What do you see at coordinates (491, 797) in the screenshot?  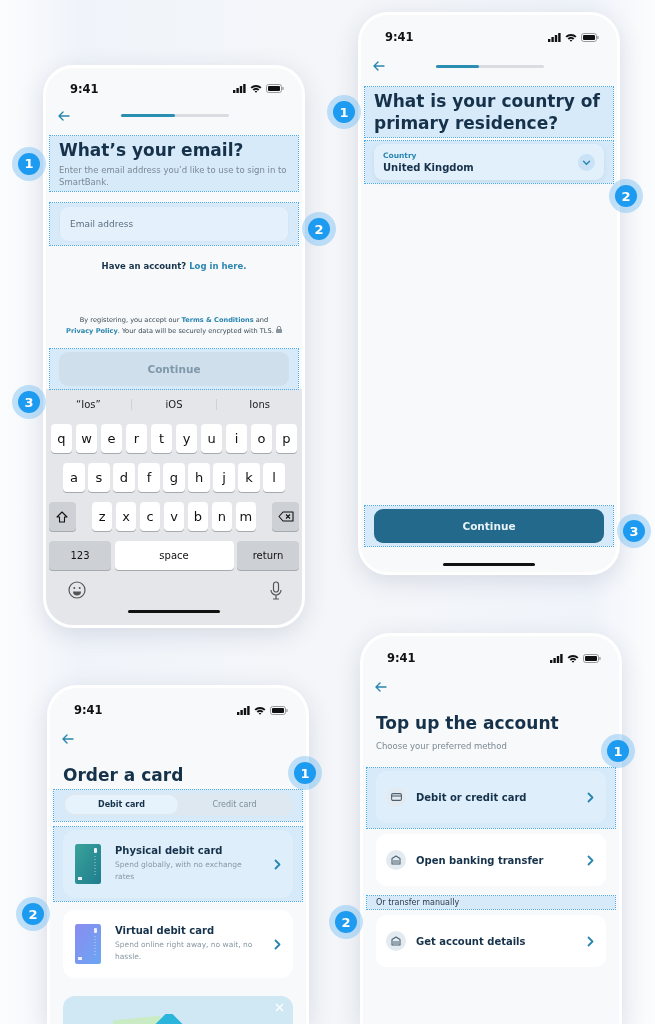 I see `method-option: Debit or credit card` at bounding box center [491, 797].